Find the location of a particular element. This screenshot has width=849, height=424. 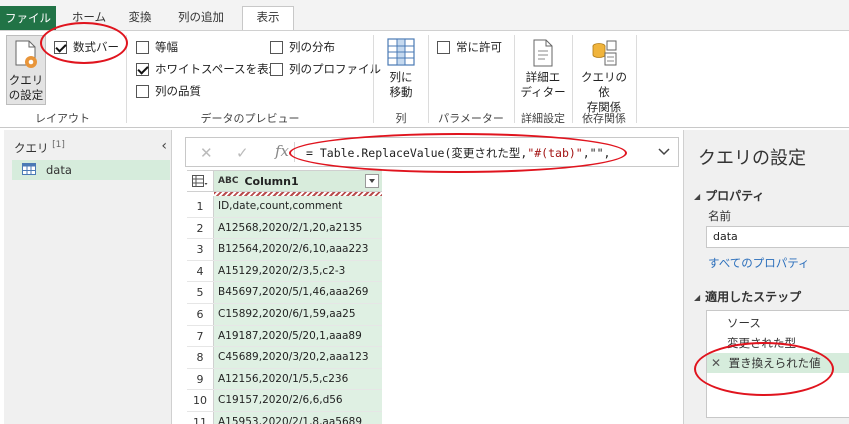

tab-file: ファイル is located at coordinates (28, 18).